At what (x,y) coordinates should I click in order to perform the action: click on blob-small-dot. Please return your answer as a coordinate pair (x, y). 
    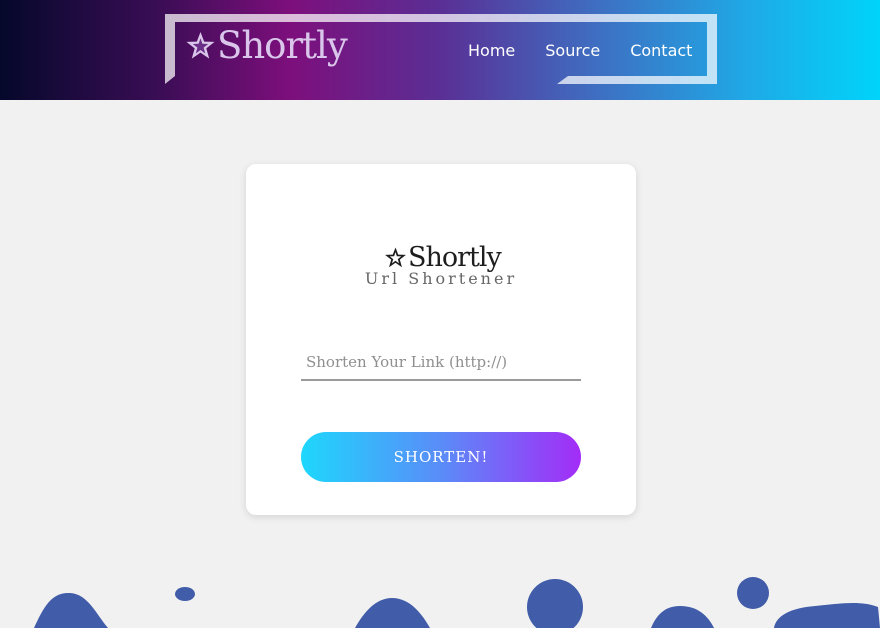
    Looking at the image, I should click on (185, 594).